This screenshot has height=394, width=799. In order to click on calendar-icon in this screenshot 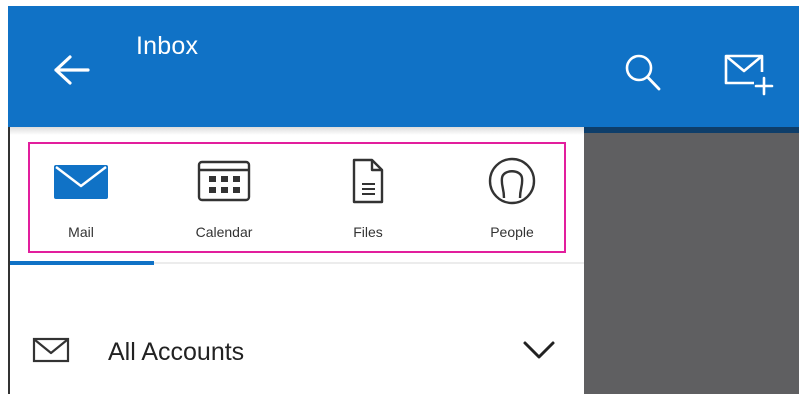, I will do `click(224, 181)`.